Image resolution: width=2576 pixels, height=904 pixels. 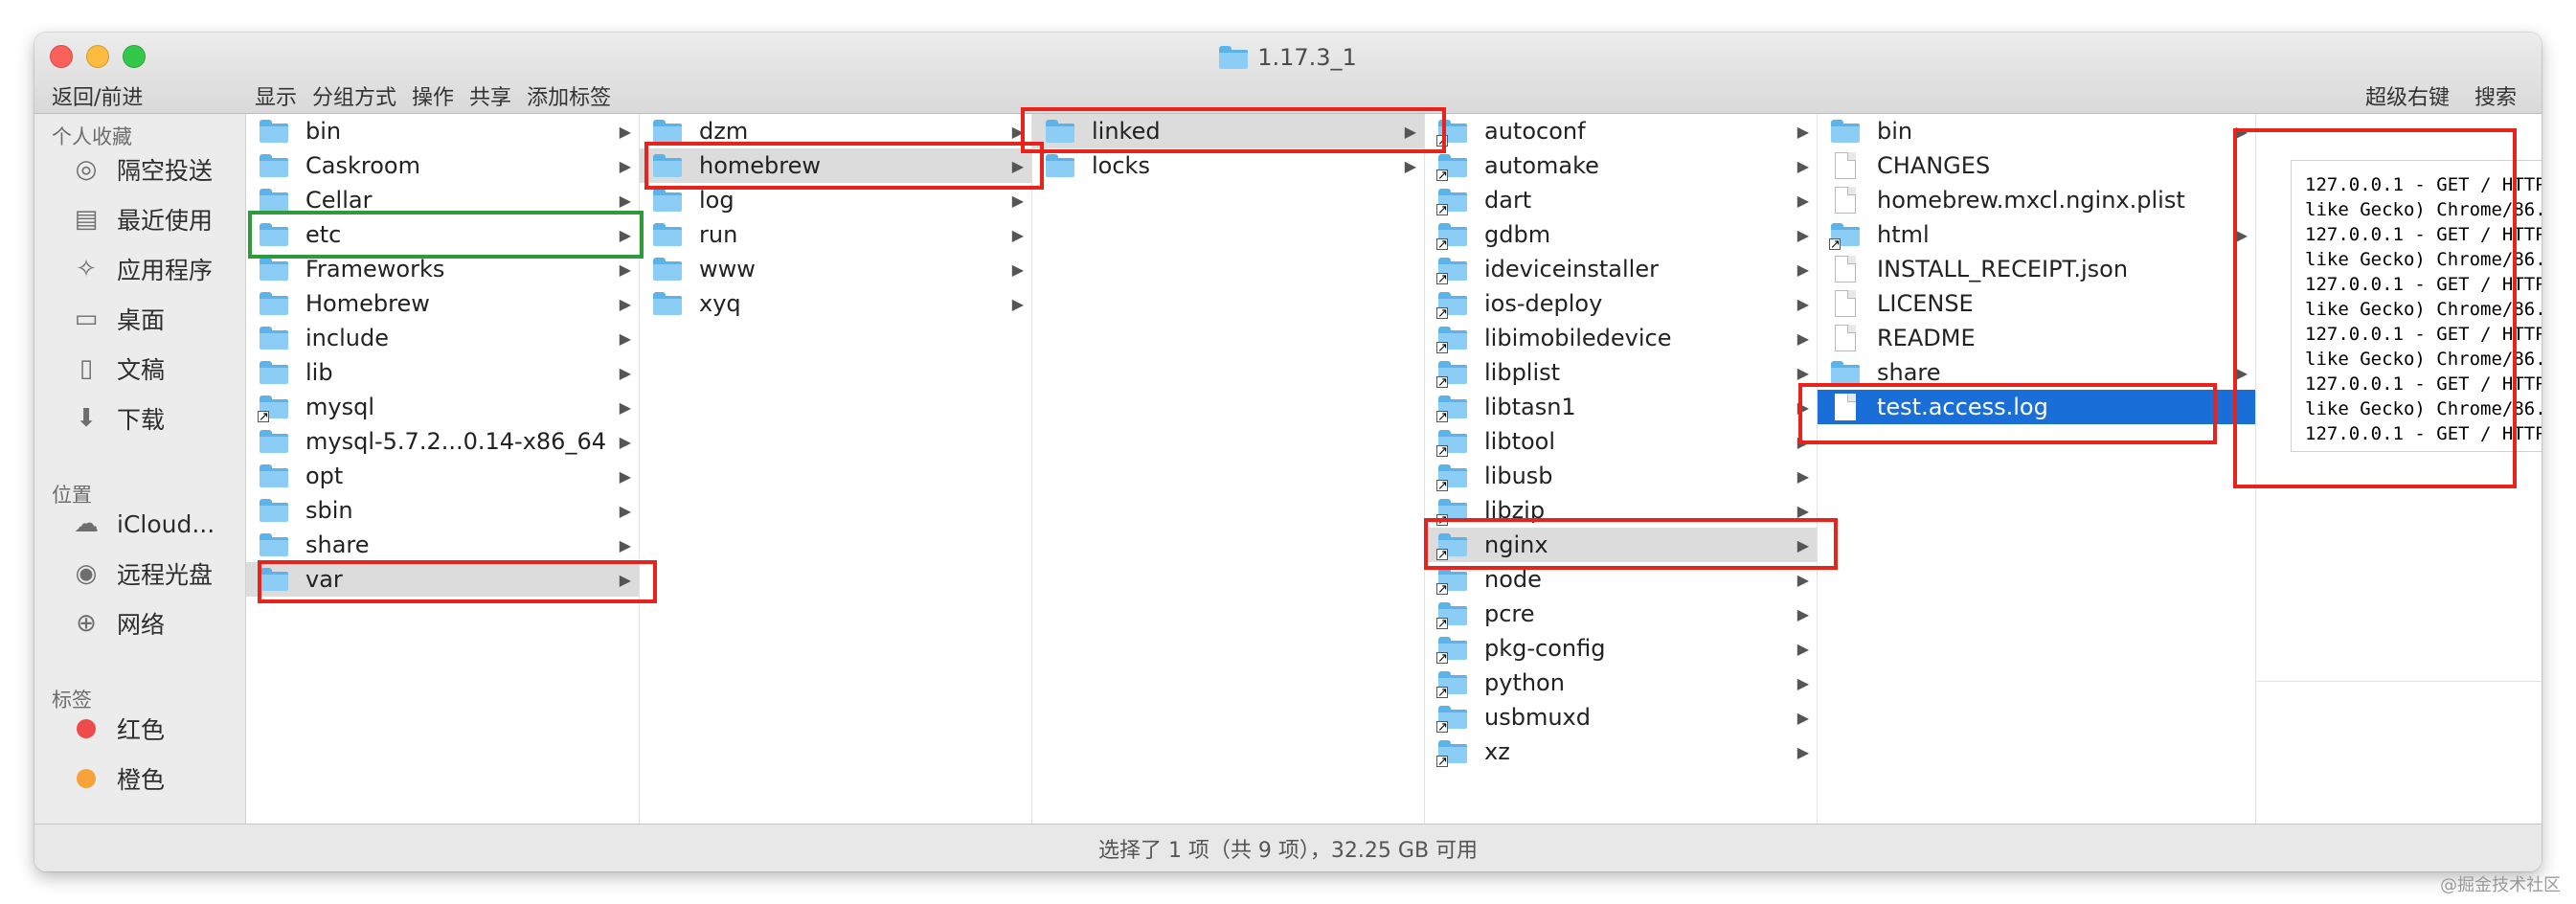 What do you see at coordinates (1621, 200) in the screenshot?
I see `folder-row: ↗ dart ▶` at bounding box center [1621, 200].